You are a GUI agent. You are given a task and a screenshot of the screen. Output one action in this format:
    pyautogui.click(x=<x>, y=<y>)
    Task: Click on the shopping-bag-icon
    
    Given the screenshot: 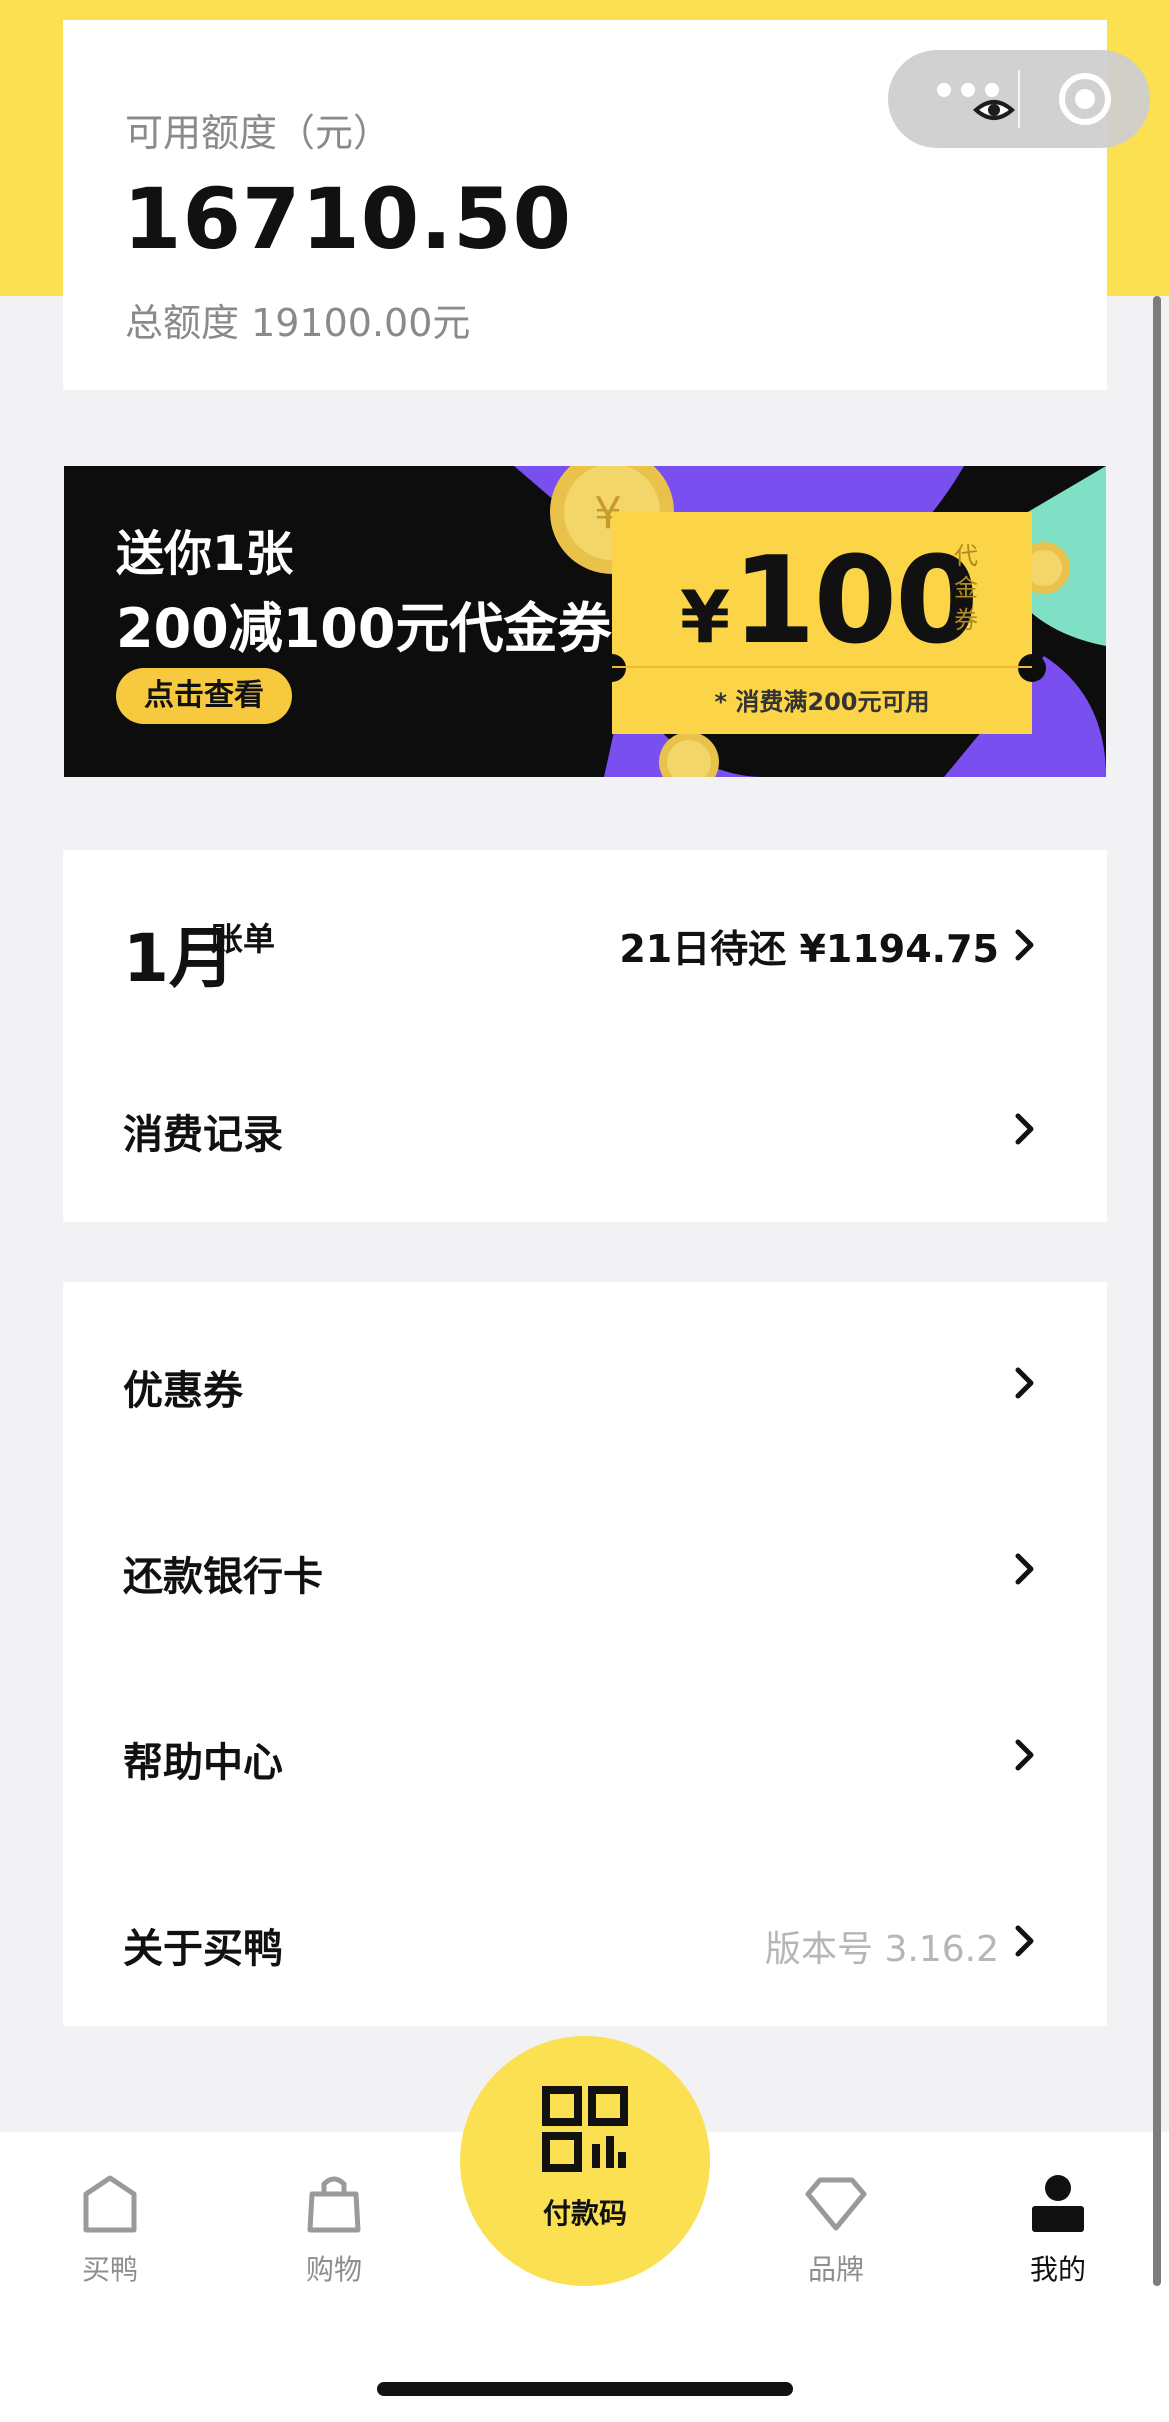 What is the action you would take?
    pyautogui.click(x=334, y=2204)
    